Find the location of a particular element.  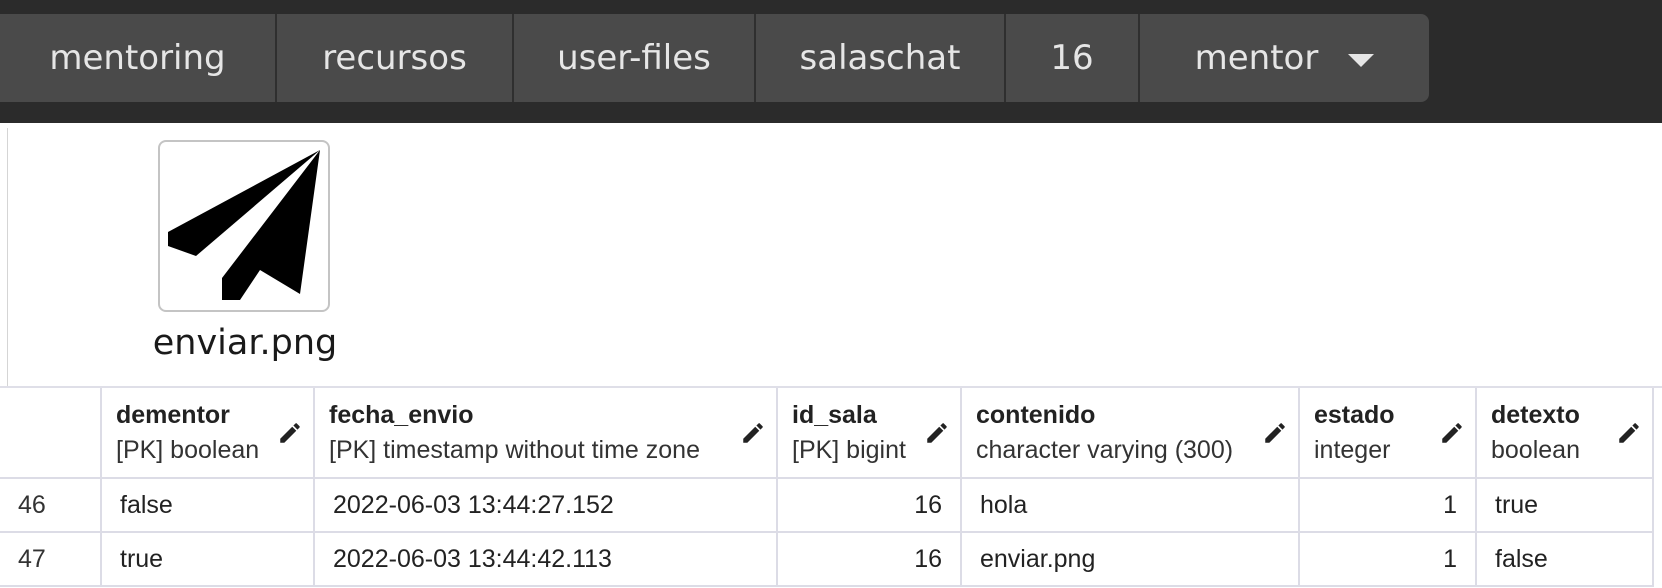

breadcrumb-item-16: 16 is located at coordinates (1073, 58).